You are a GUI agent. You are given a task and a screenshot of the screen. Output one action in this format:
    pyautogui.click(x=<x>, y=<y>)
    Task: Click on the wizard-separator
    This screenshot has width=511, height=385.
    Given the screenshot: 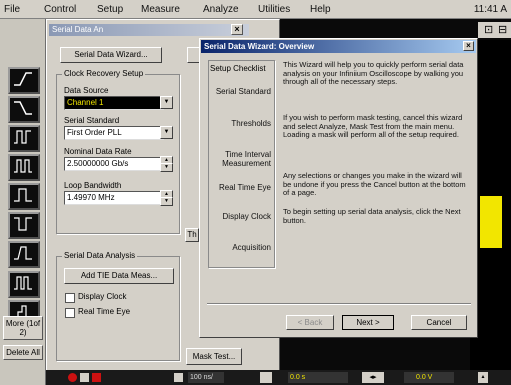 What is the action you would take?
    pyautogui.click(x=339, y=304)
    